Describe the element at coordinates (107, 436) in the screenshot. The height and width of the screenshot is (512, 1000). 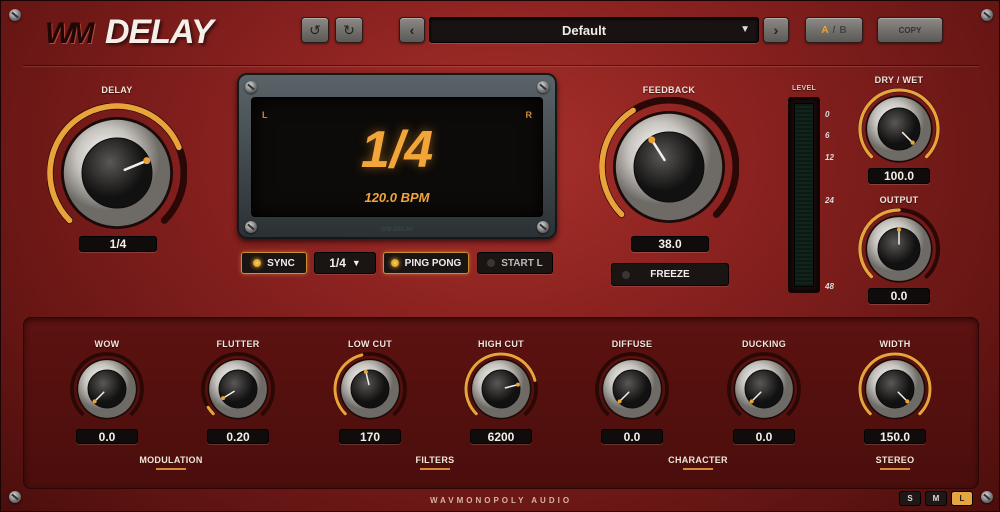
I see `knob-value-wow: 0.0` at that location.